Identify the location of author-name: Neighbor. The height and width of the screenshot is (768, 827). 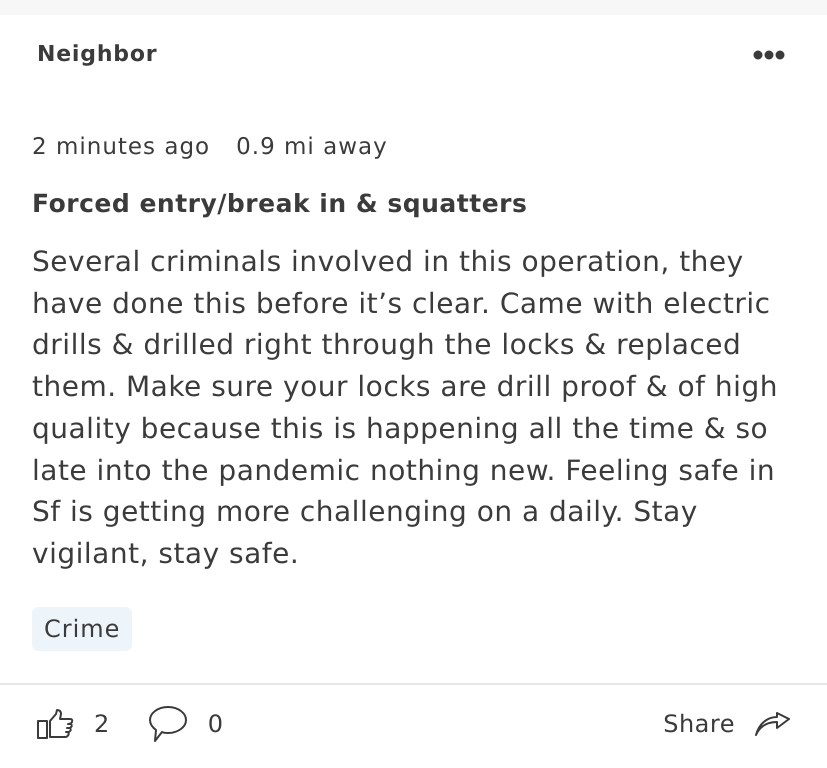
(97, 55).